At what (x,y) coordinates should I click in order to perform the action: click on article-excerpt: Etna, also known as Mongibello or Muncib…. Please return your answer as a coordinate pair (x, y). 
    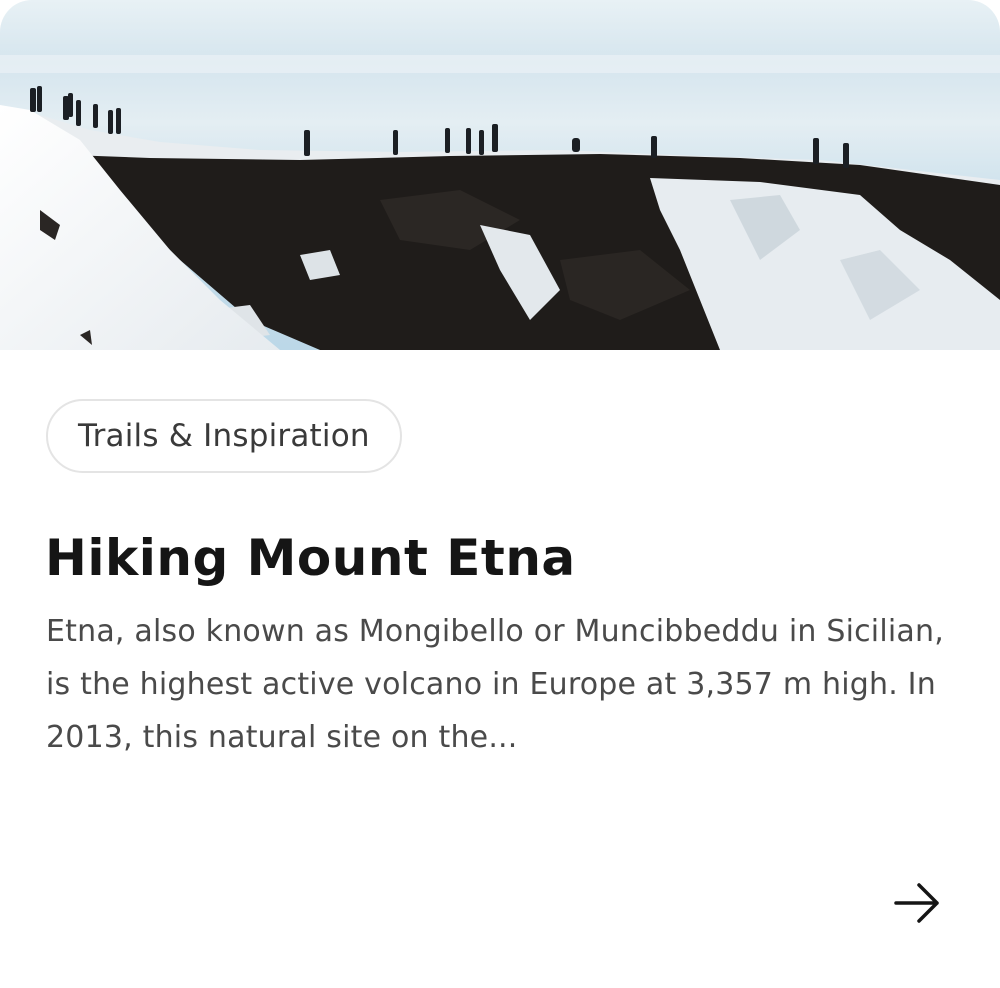
    Looking at the image, I should click on (495, 684).